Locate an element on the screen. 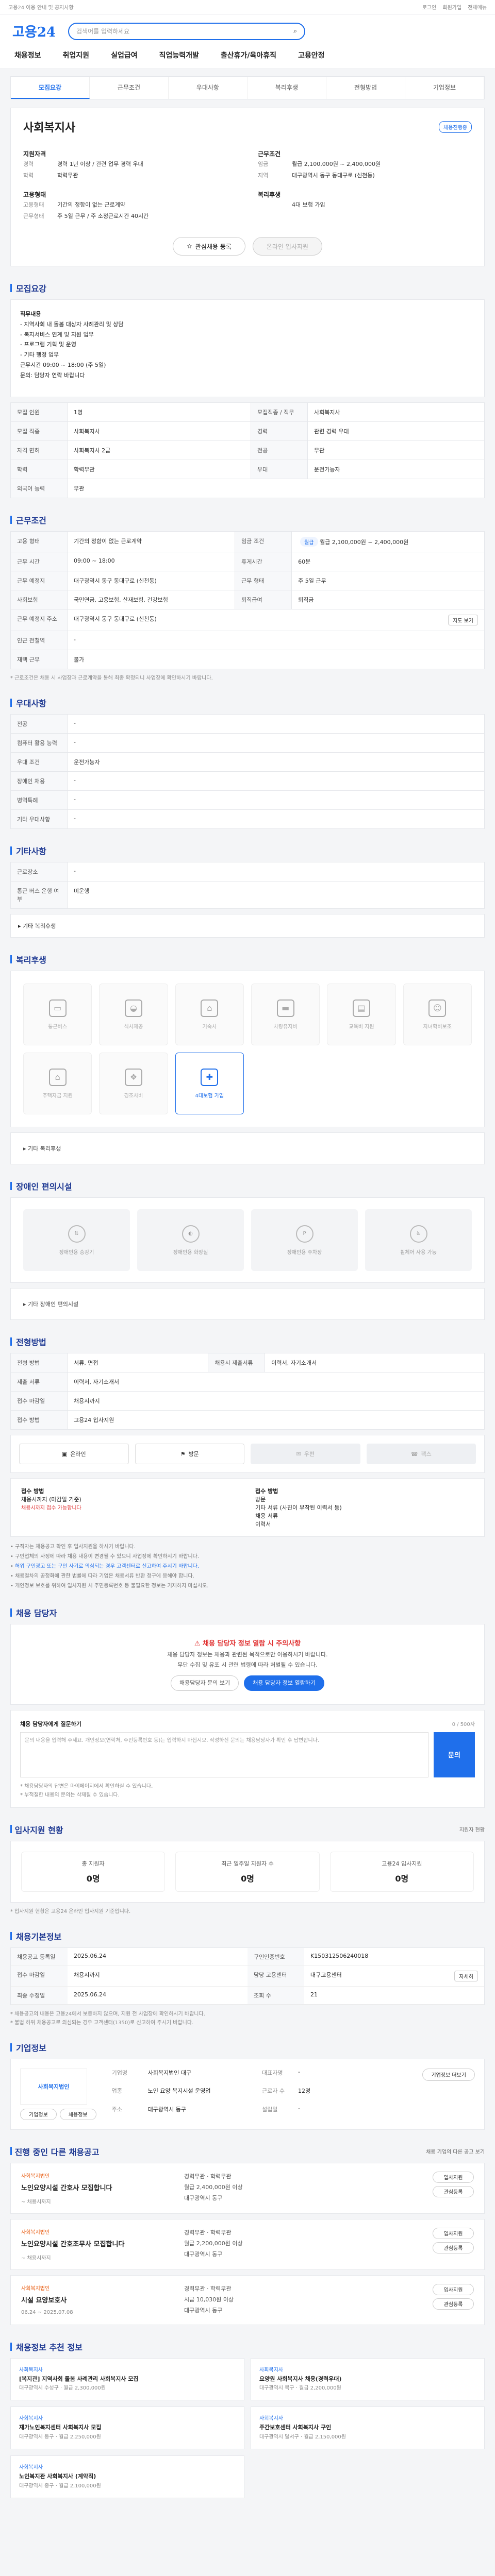  gnb-item-benefit: 실업급여 is located at coordinates (124, 55).